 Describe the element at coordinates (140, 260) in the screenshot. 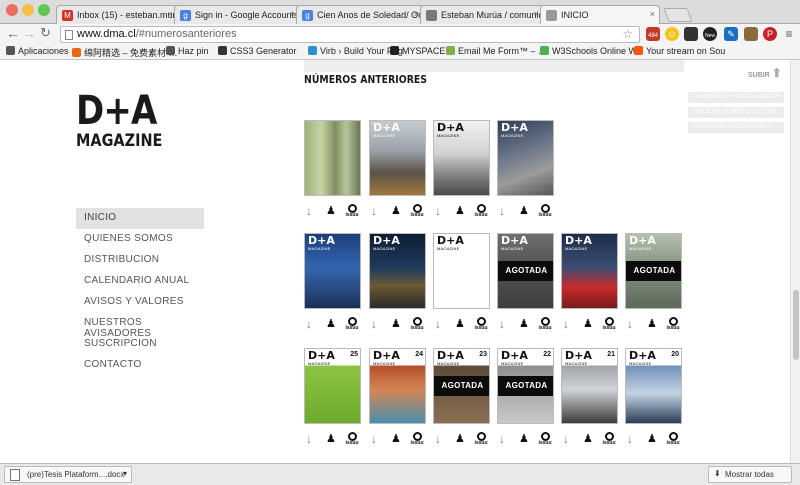

I see `nav-item-distribucion: DISTRIBUCION` at that location.